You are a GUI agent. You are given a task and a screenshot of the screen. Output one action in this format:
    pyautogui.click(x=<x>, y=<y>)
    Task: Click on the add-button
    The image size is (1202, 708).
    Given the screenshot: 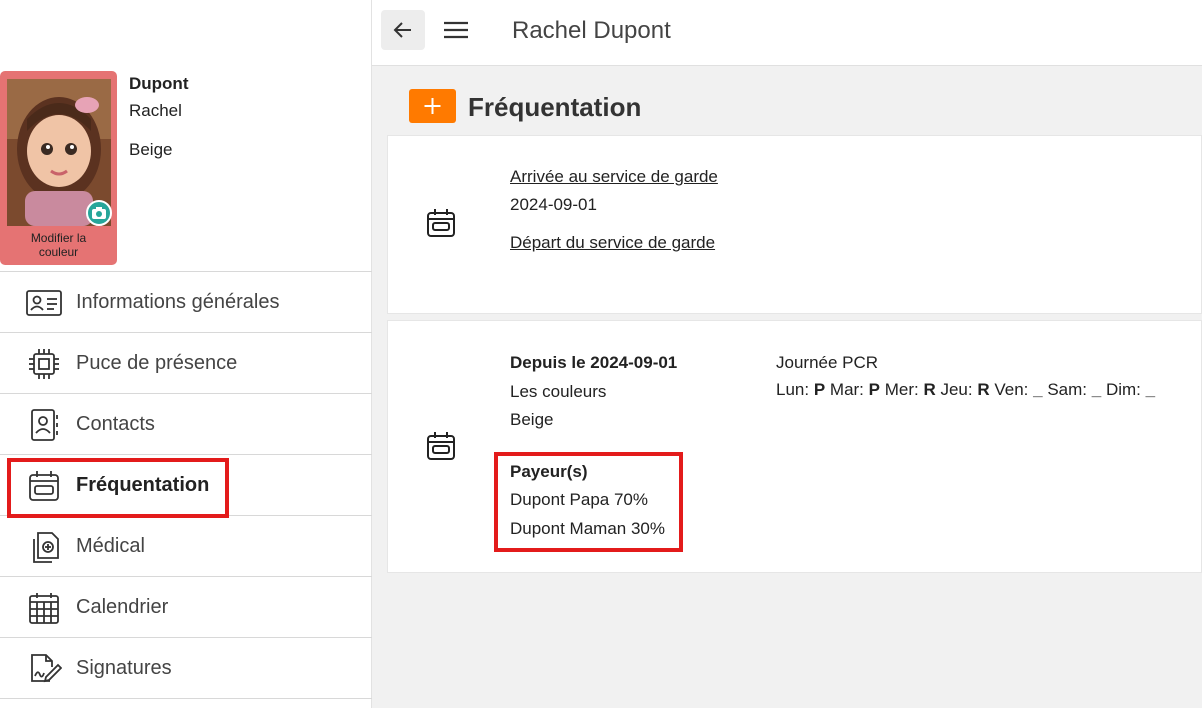 What is the action you would take?
    pyautogui.click(x=432, y=106)
    